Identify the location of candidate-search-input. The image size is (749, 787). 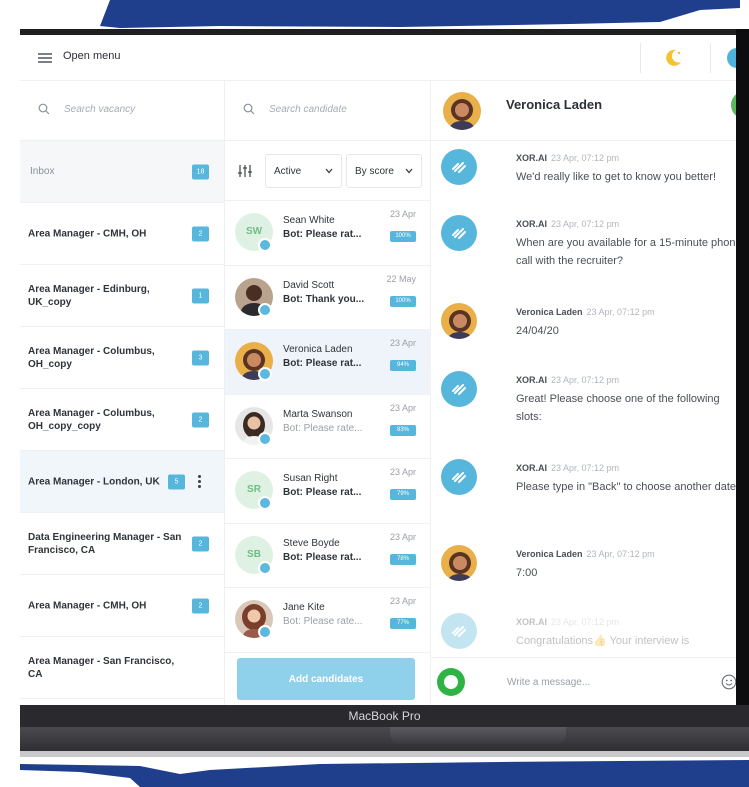
(344, 109).